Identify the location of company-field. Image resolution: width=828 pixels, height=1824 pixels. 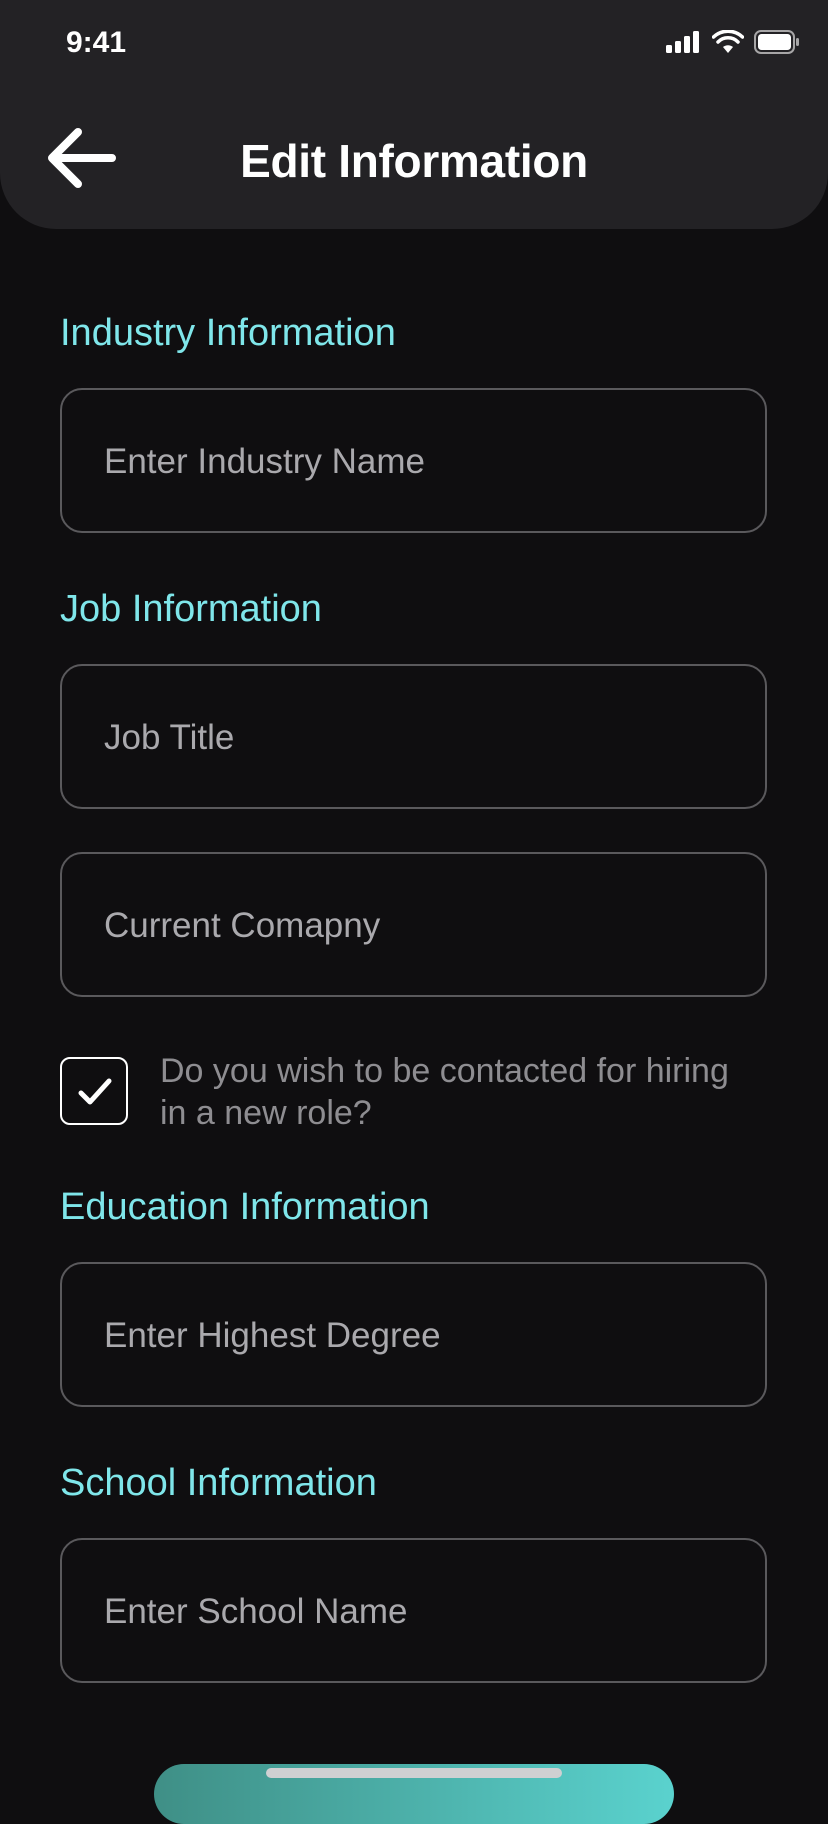
(413, 924).